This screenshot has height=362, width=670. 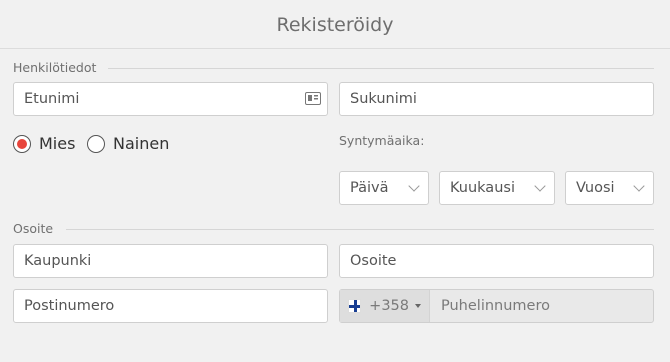 What do you see at coordinates (369, 188) in the screenshot?
I see `birth-day-value: Päivä` at bounding box center [369, 188].